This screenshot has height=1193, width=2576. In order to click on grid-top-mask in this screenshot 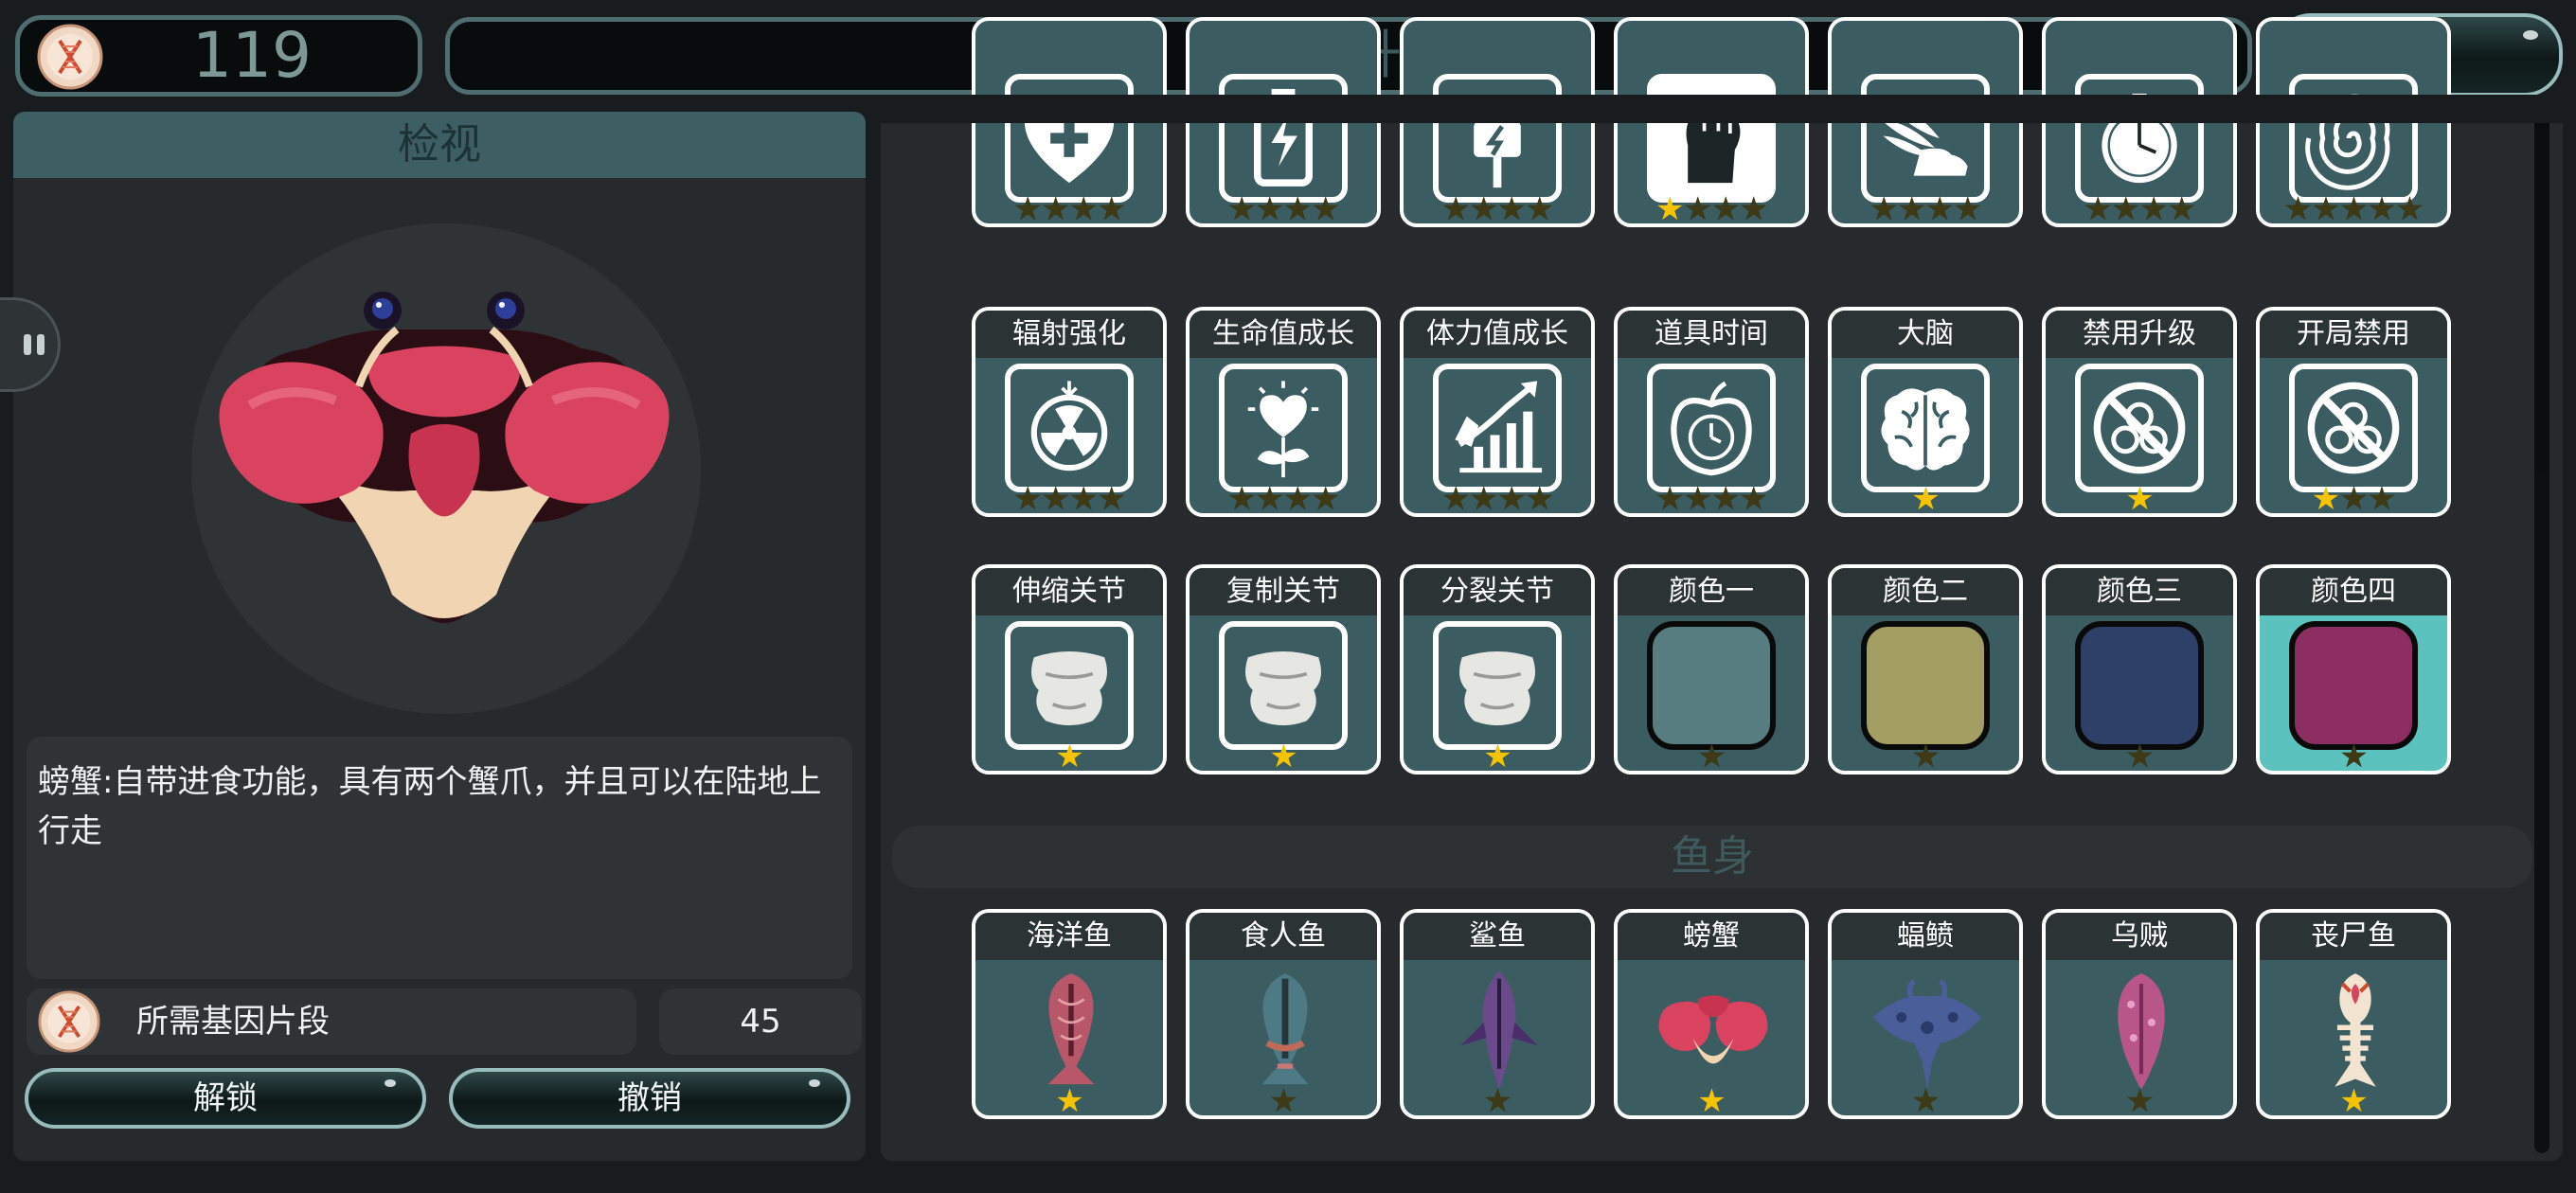, I will do `click(1722, 109)`.